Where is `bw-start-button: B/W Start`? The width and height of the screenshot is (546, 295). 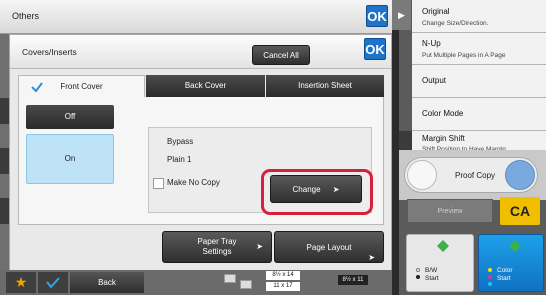
bw-start-button: B/W Start is located at coordinates (440, 263).